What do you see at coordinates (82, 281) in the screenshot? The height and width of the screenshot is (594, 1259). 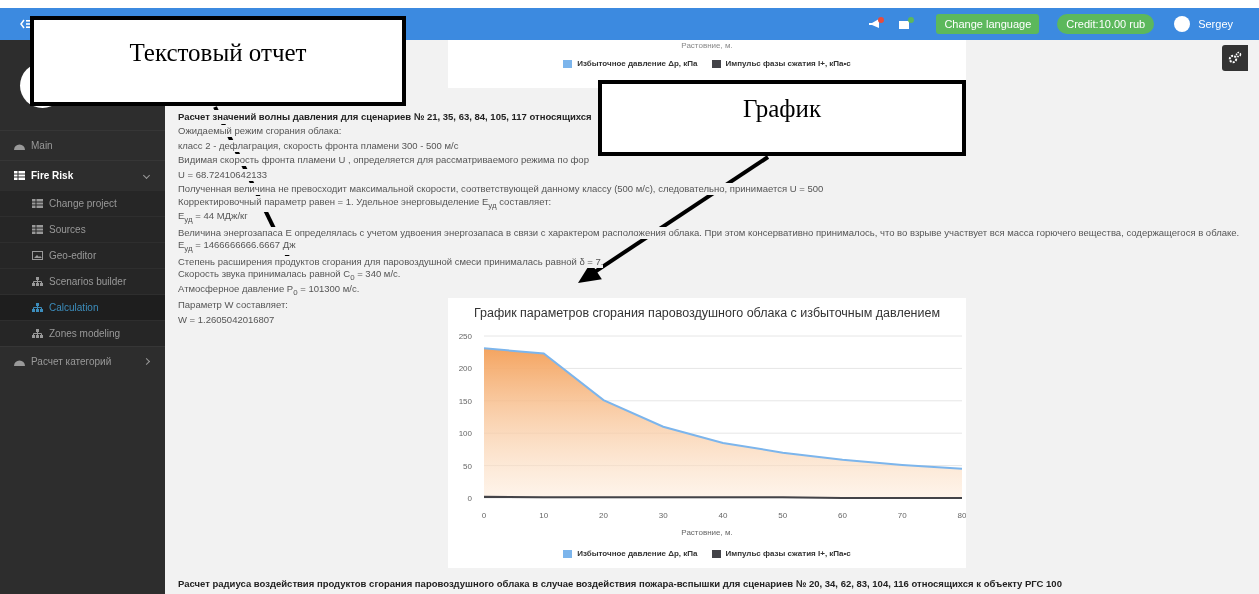 I see `sidebar-item: Scenarios builder` at bounding box center [82, 281].